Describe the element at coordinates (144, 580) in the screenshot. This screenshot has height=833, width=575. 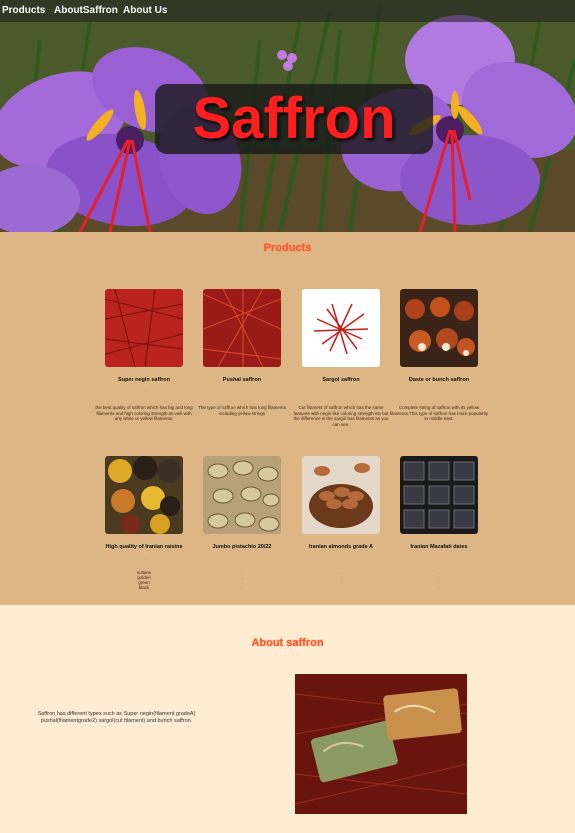
I see `raisin-types-list: sultans golden green black` at that location.